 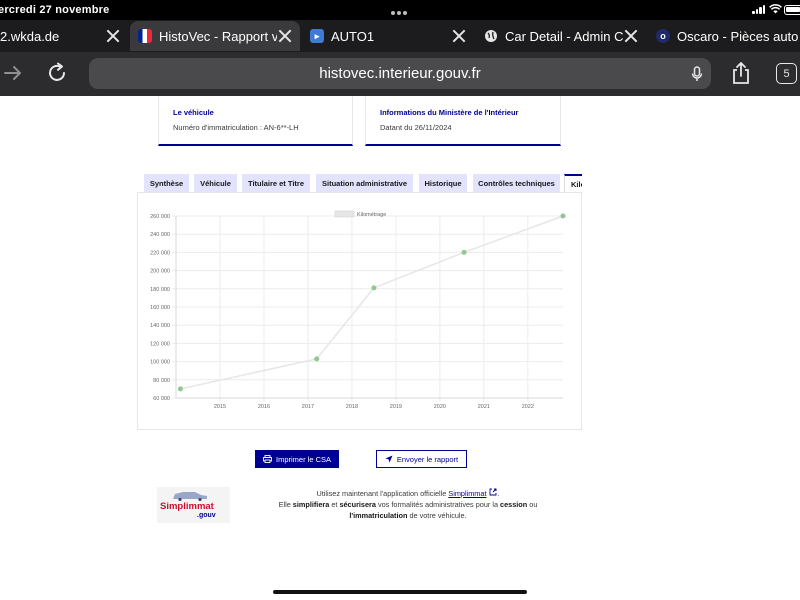 I want to click on x-tick-label: 2020, so click(x=440, y=407).